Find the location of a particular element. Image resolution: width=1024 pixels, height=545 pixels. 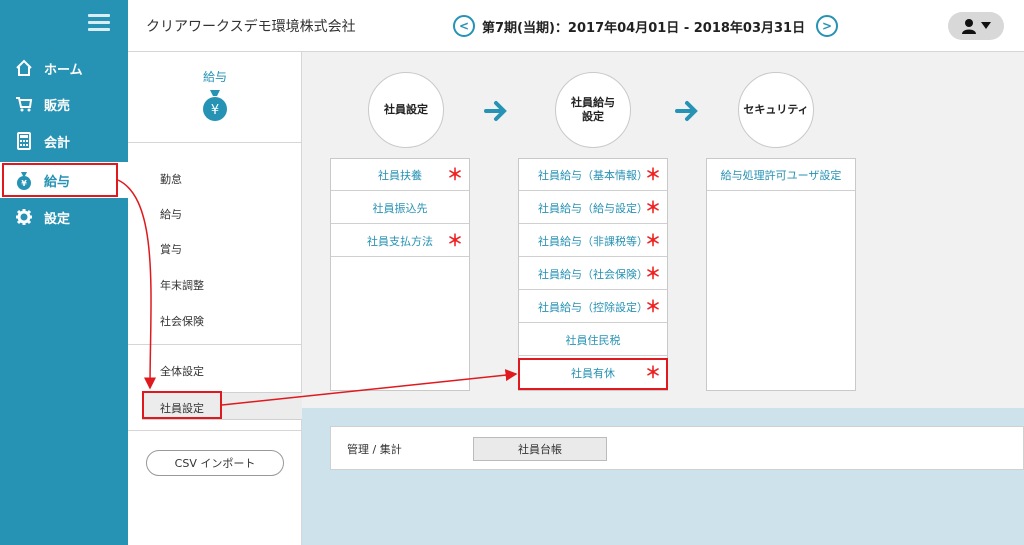

nav-item-label: ホーム is located at coordinates (63, 70).